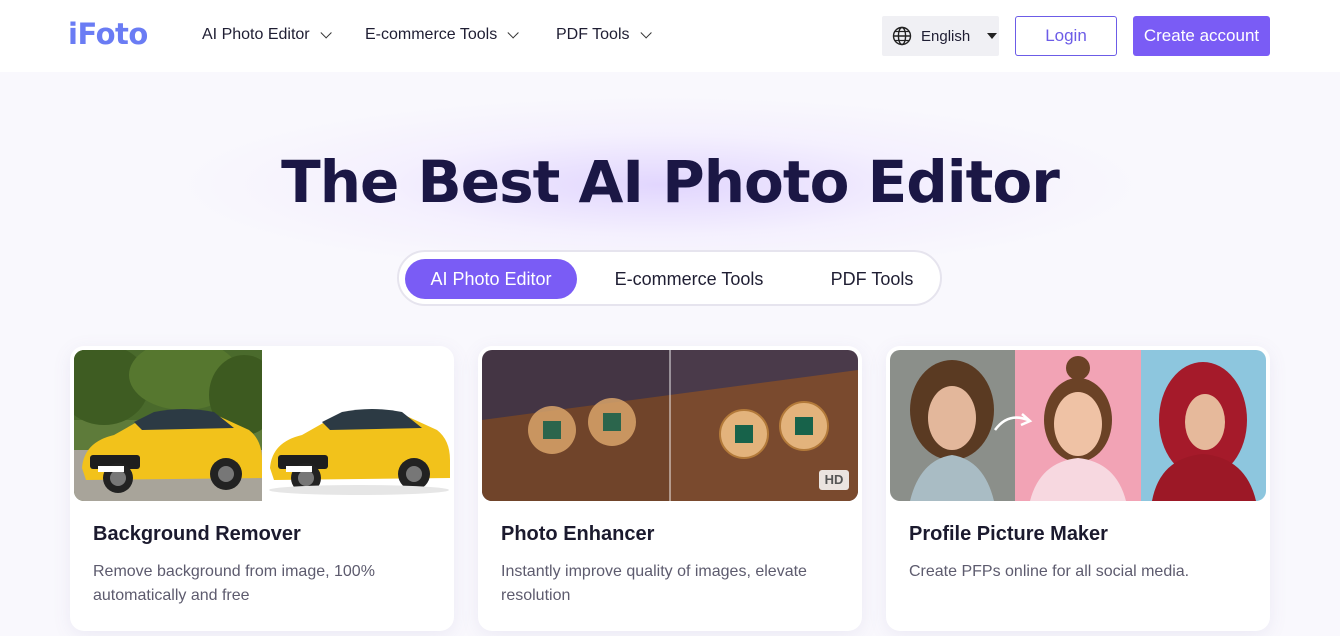 The image size is (1340, 636). I want to click on caret-down-icon, so click(992, 36).